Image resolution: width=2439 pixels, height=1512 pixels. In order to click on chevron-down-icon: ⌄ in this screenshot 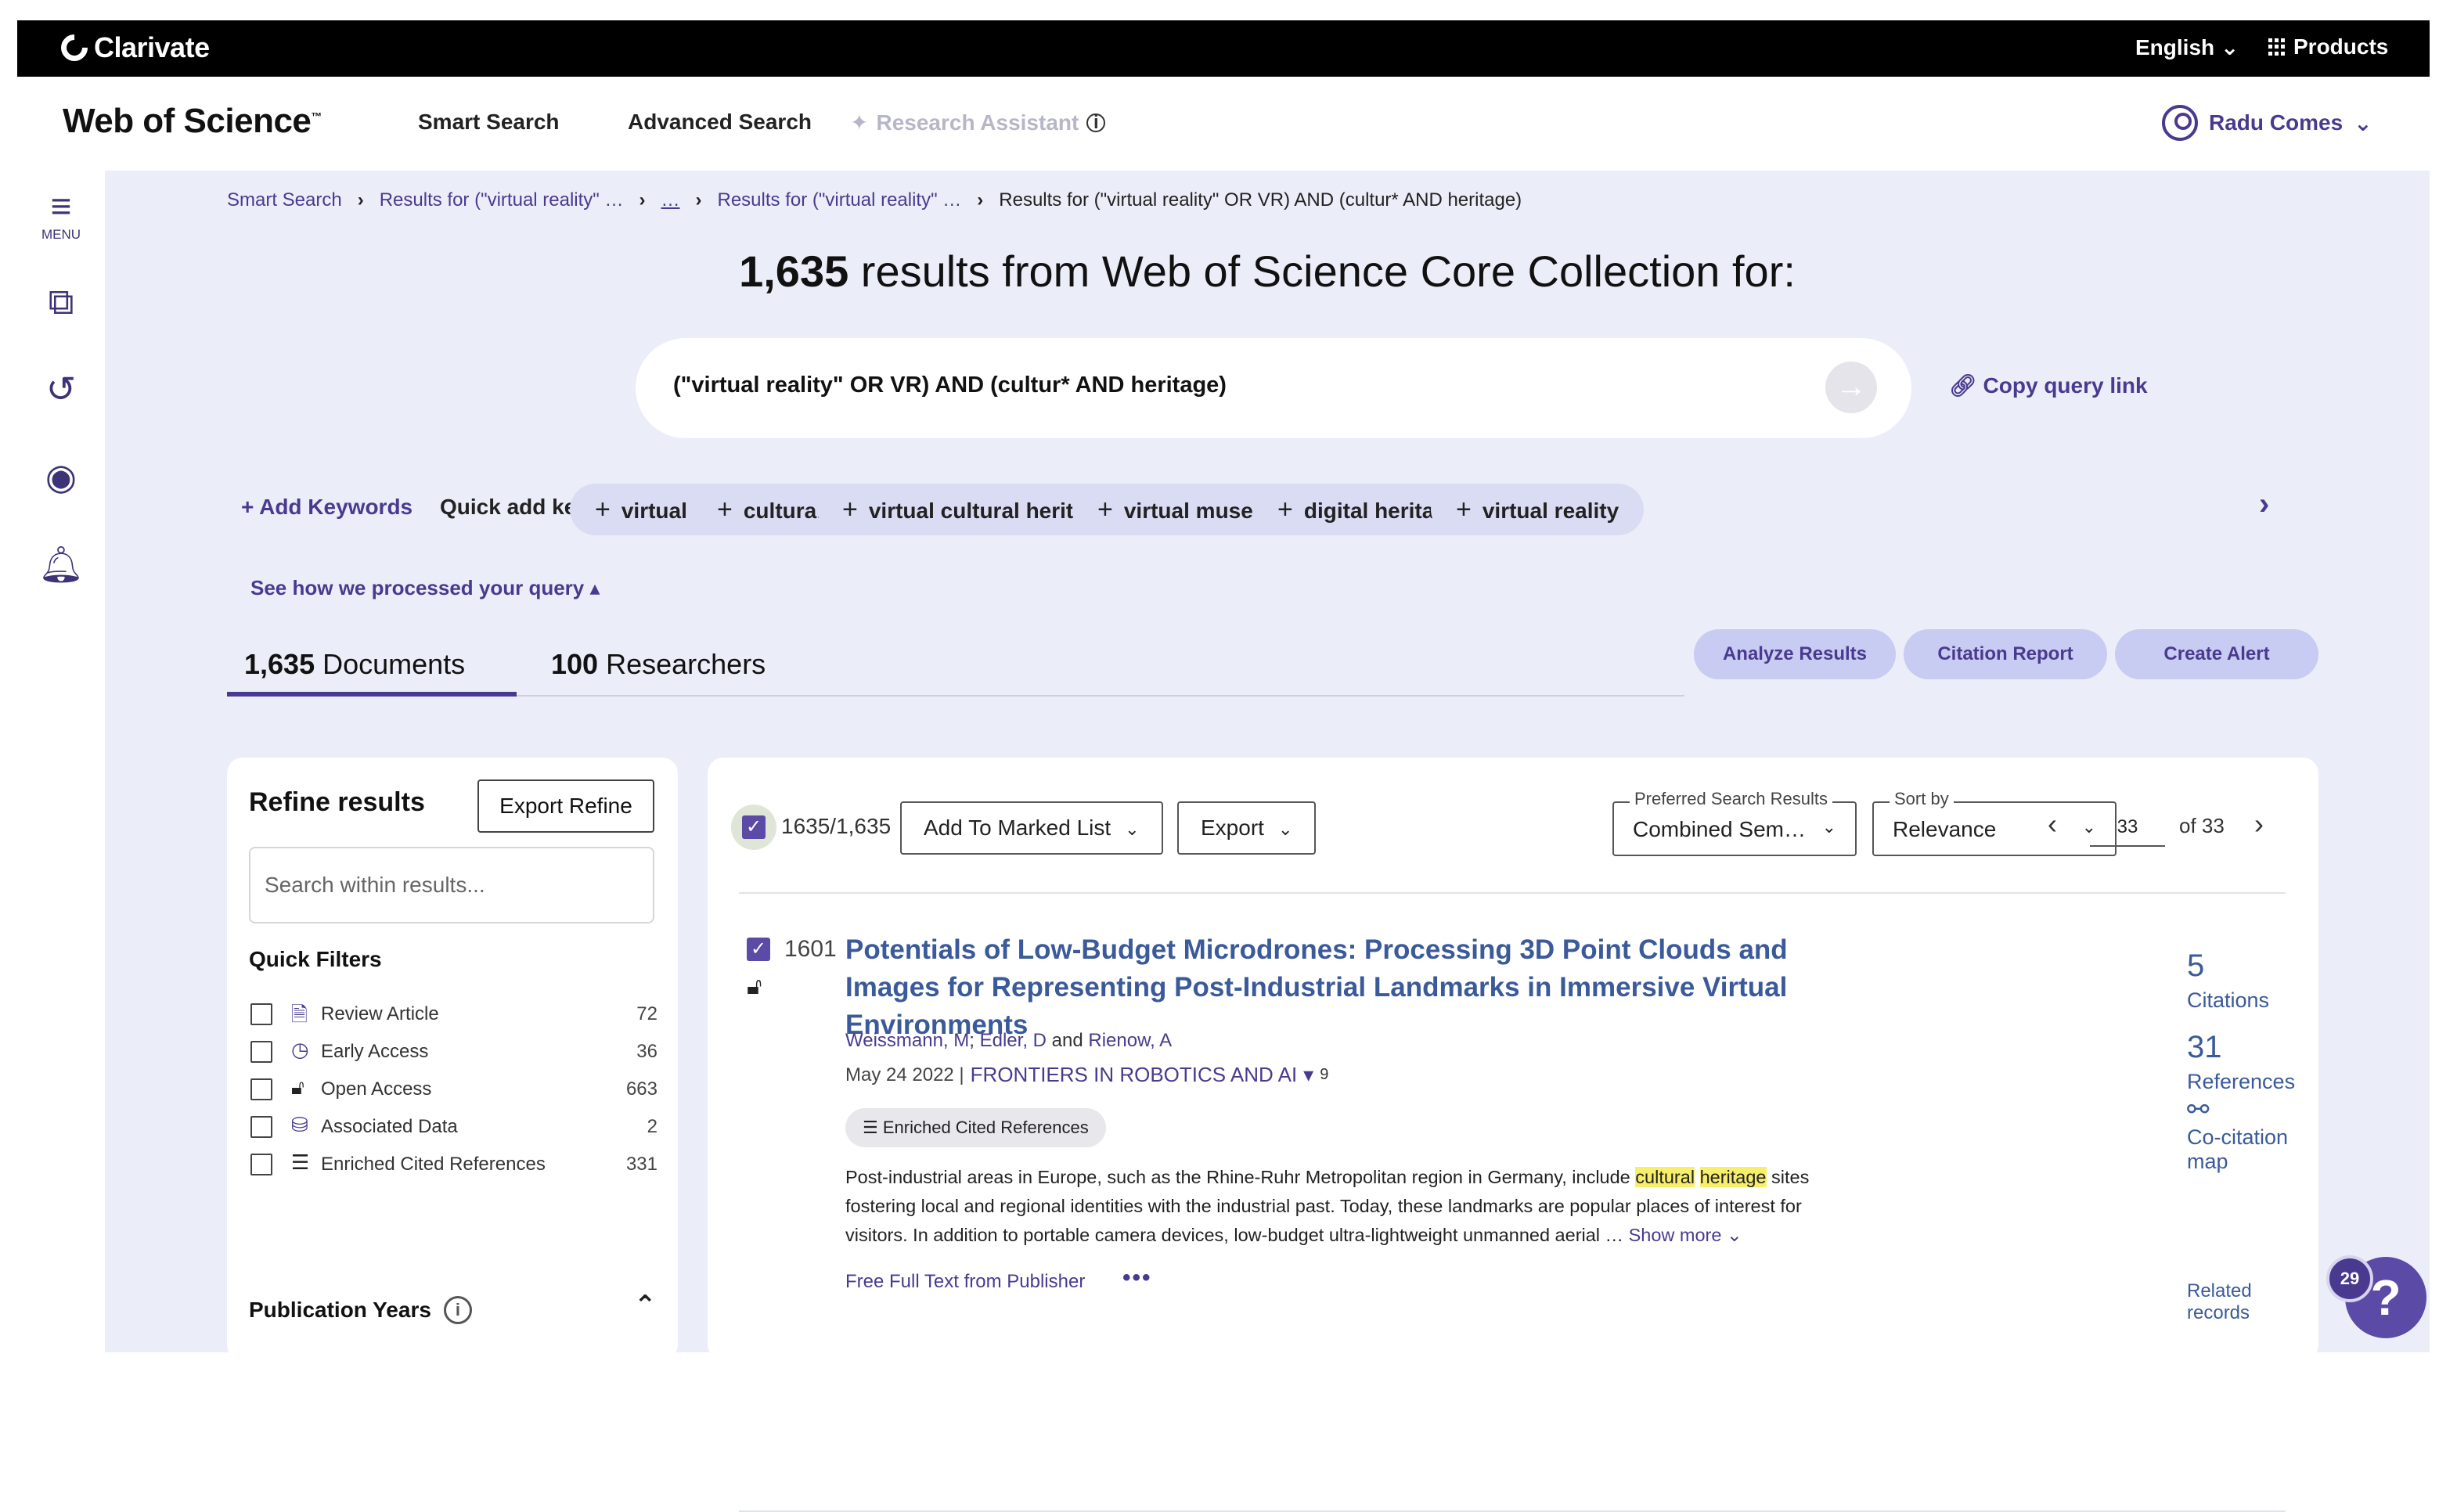, I will do `click(1828, 827)`.